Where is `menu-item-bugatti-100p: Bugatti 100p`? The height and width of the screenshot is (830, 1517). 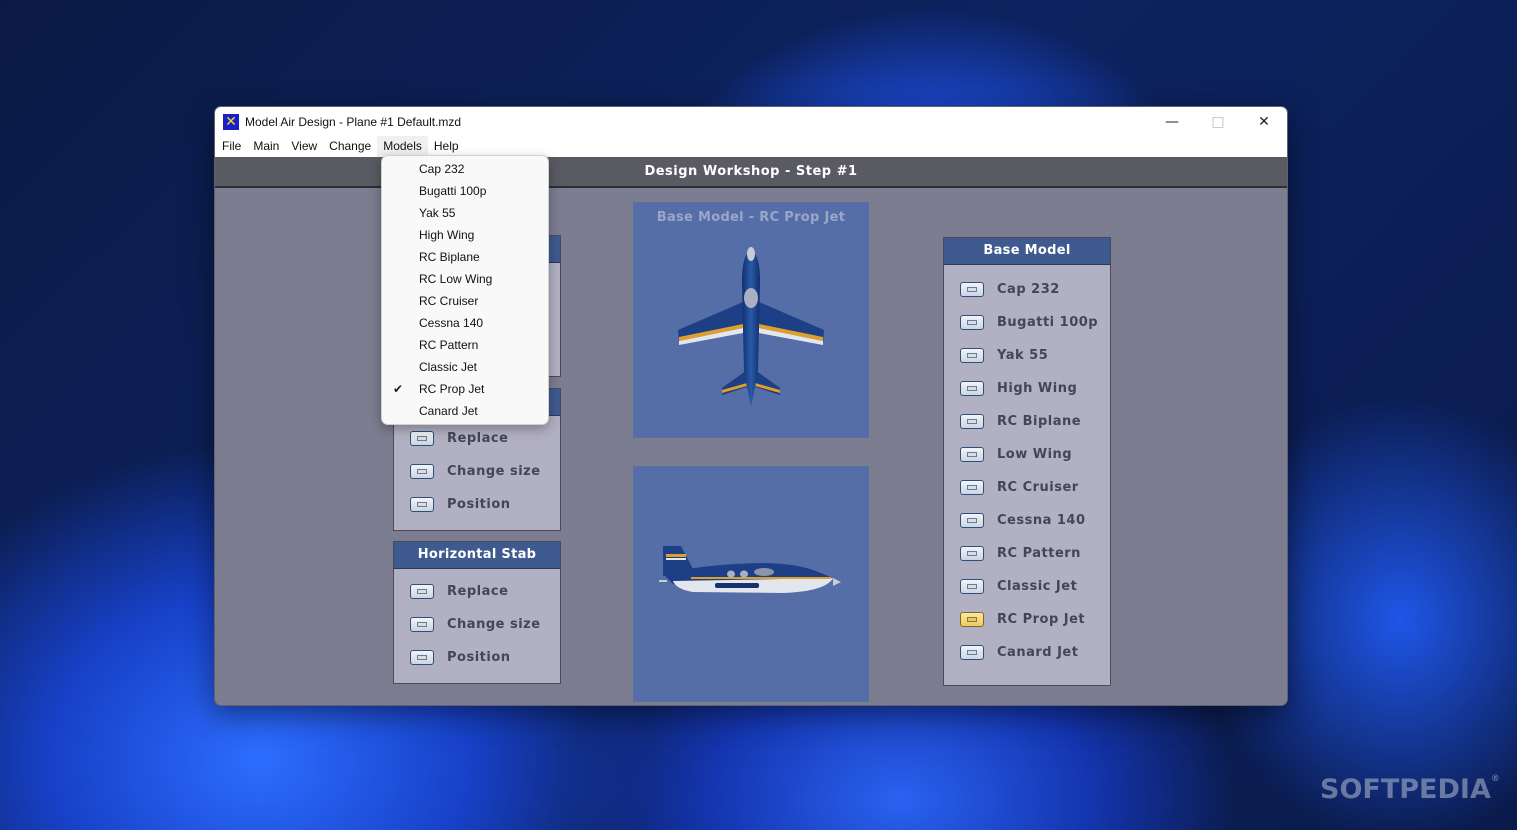 menu-item-bugatti-100p: Bugatti 100p is located at coordinates (465, 191).